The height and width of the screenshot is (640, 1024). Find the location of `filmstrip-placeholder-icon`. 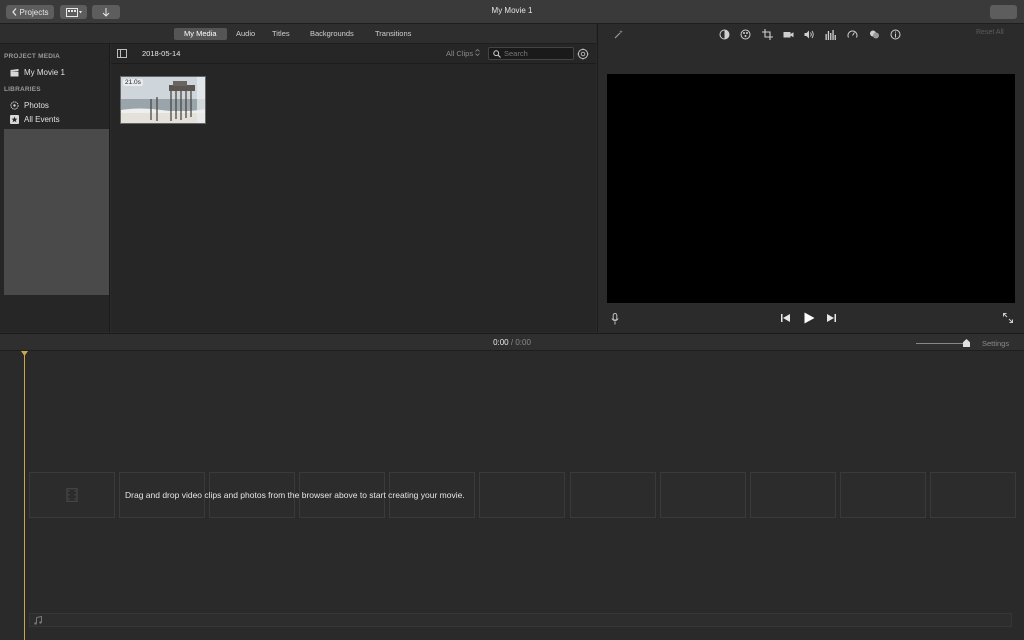

filmstrip-placeholder-icon is located at coordinates (72, 495).